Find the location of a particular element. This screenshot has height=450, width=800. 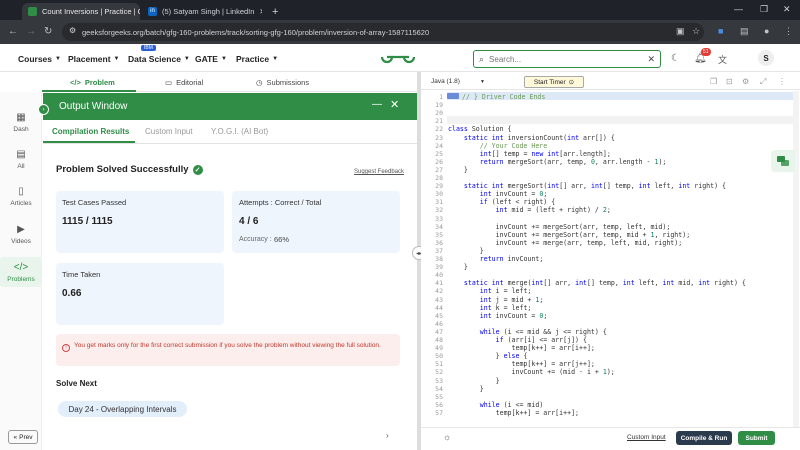

rail-item-dash: ▦ Dash is located at coordinates (21, 122).